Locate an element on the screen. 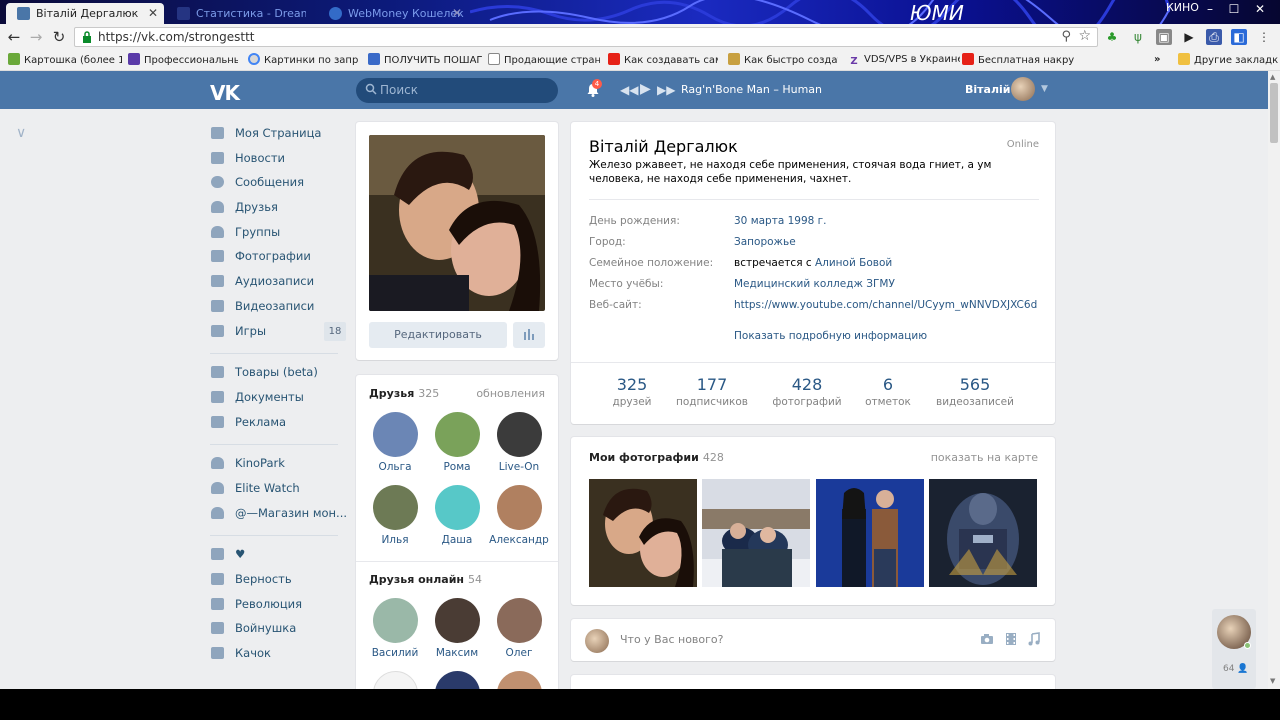  menu-item-documents: Документы is located at coordinates (278, 399).